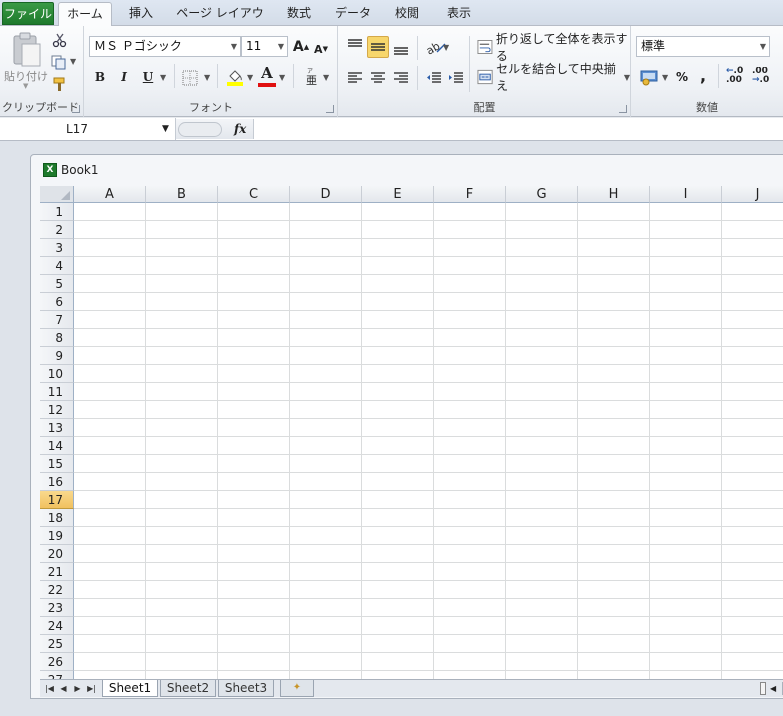 The height and width of the screenshot is (716, 783). Describe the element at coordinates (57, 662) in the screenshot. I see `row-header-26: 26` at that location.